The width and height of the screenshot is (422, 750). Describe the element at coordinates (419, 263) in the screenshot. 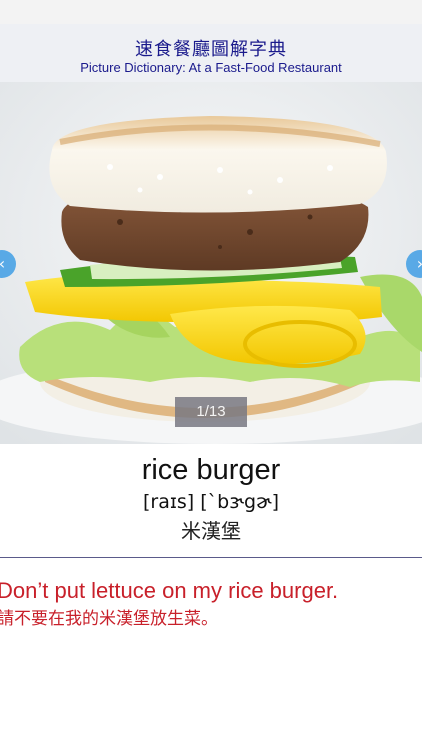

I see `chevron-right-icon: ›` at that location.